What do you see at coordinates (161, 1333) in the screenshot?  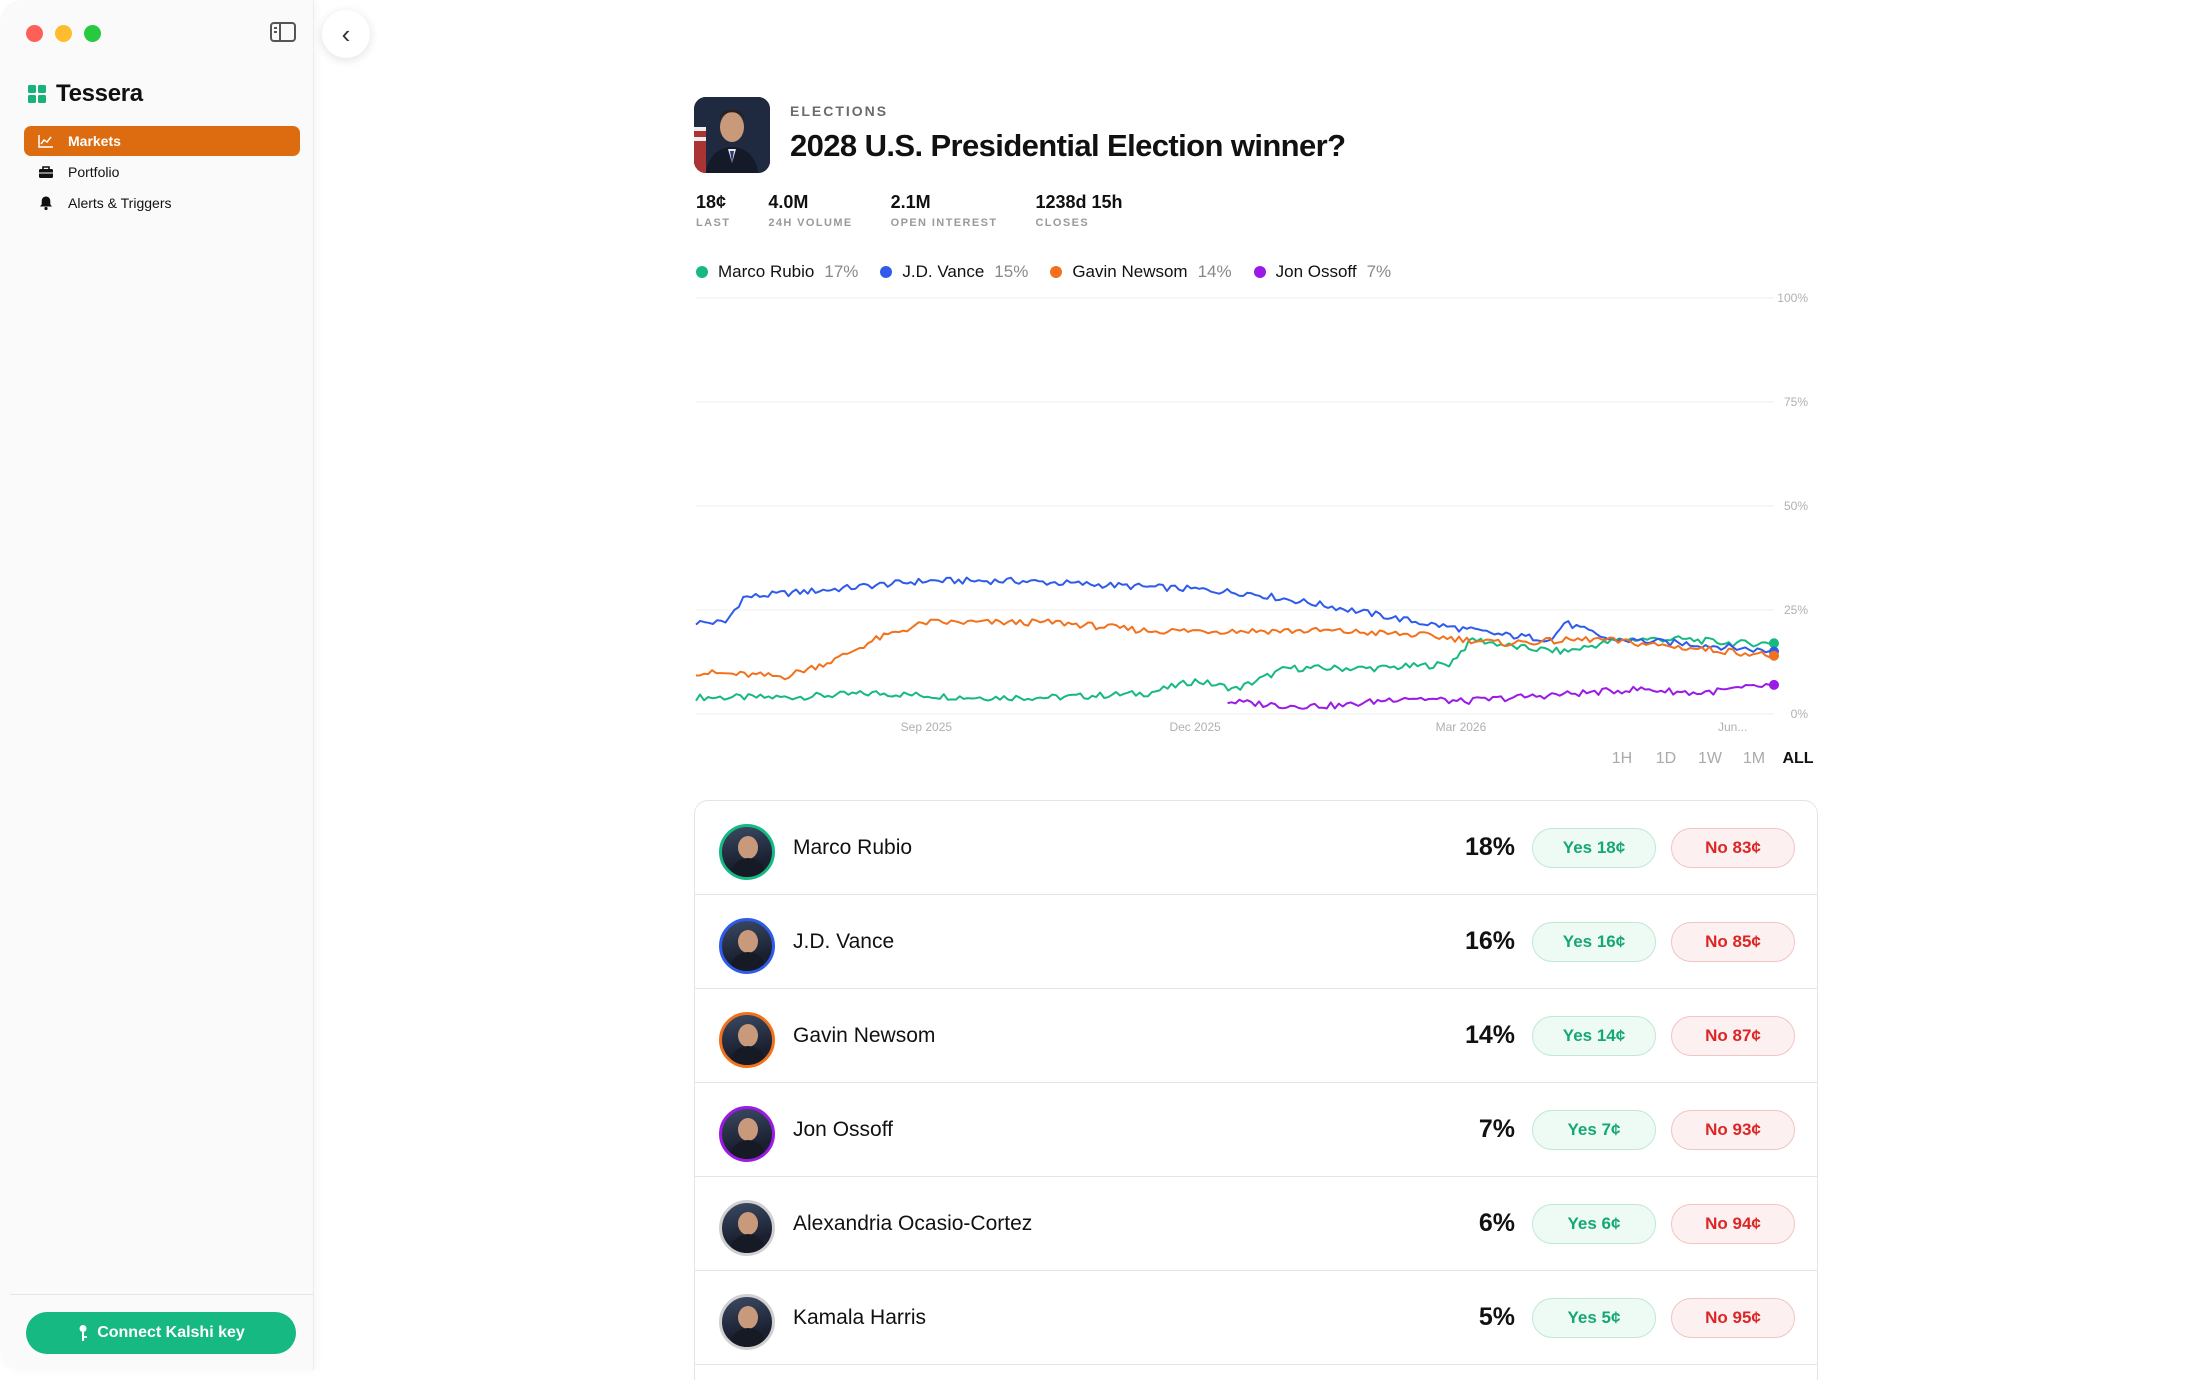 I see `connect-kalshi-button: Connect Kalshi key` at bounding box center [161, 1333].